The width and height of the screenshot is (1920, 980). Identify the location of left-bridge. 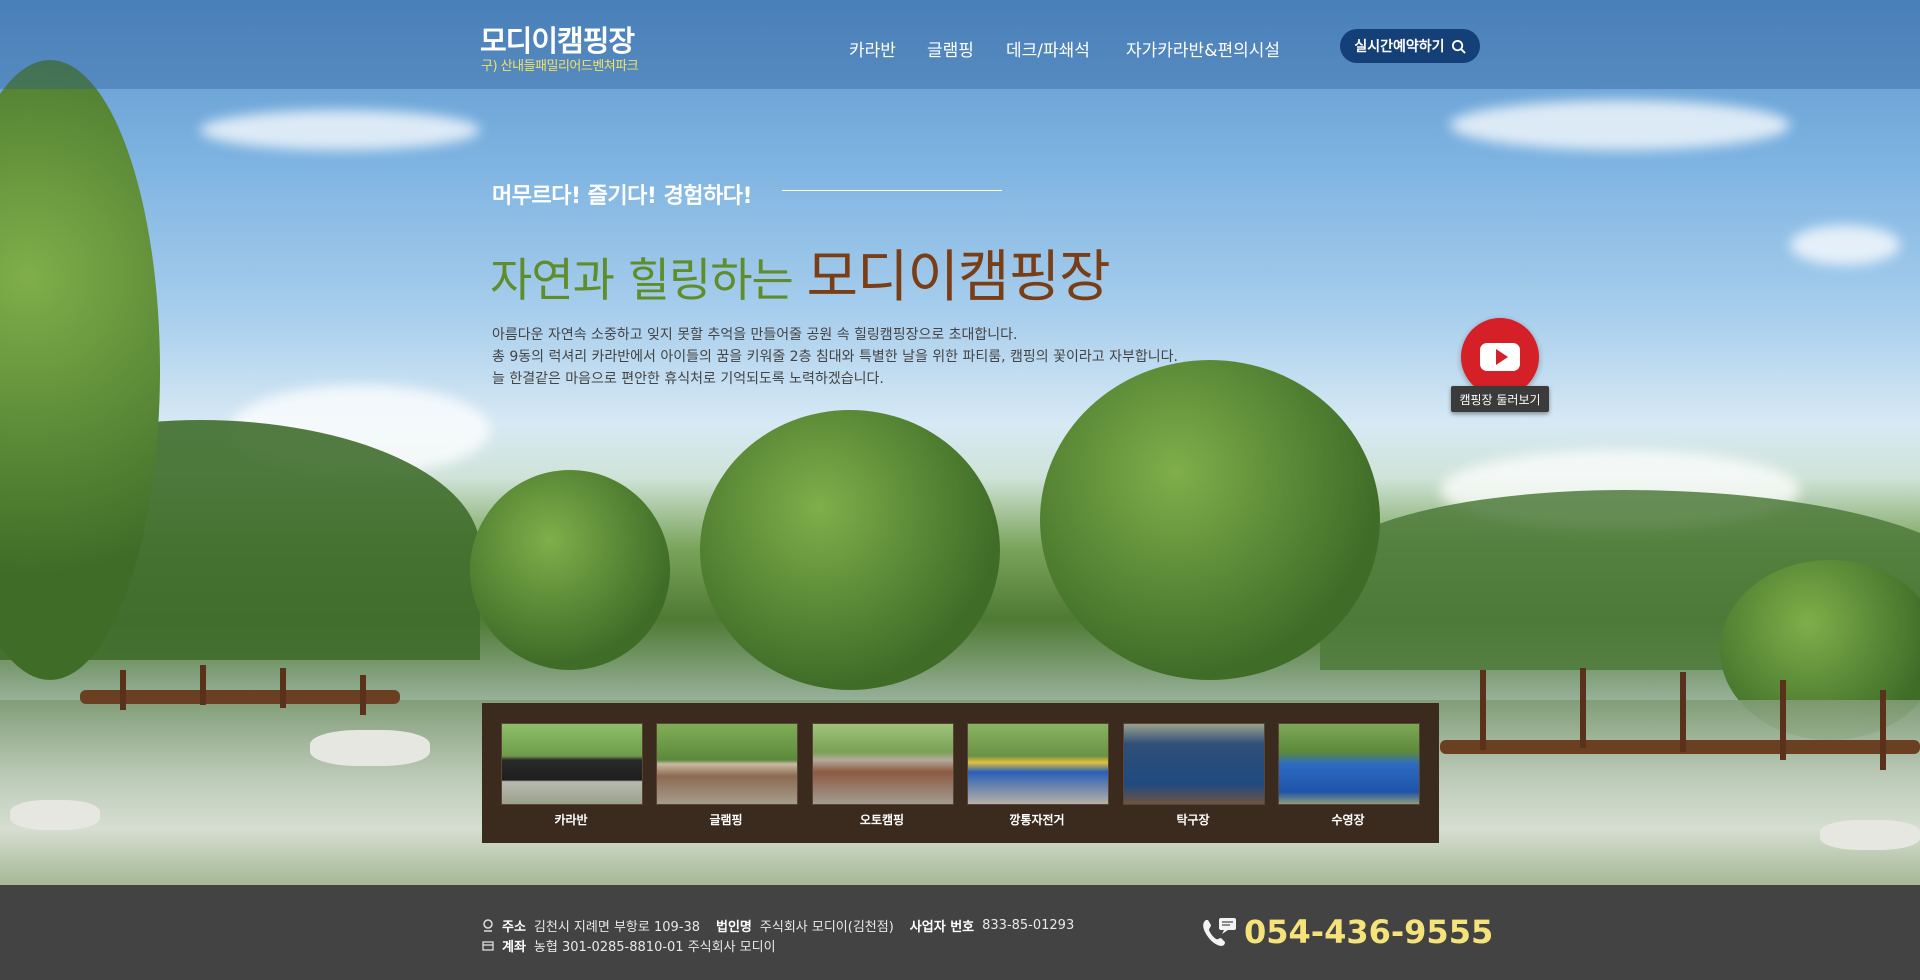
(240, 697).